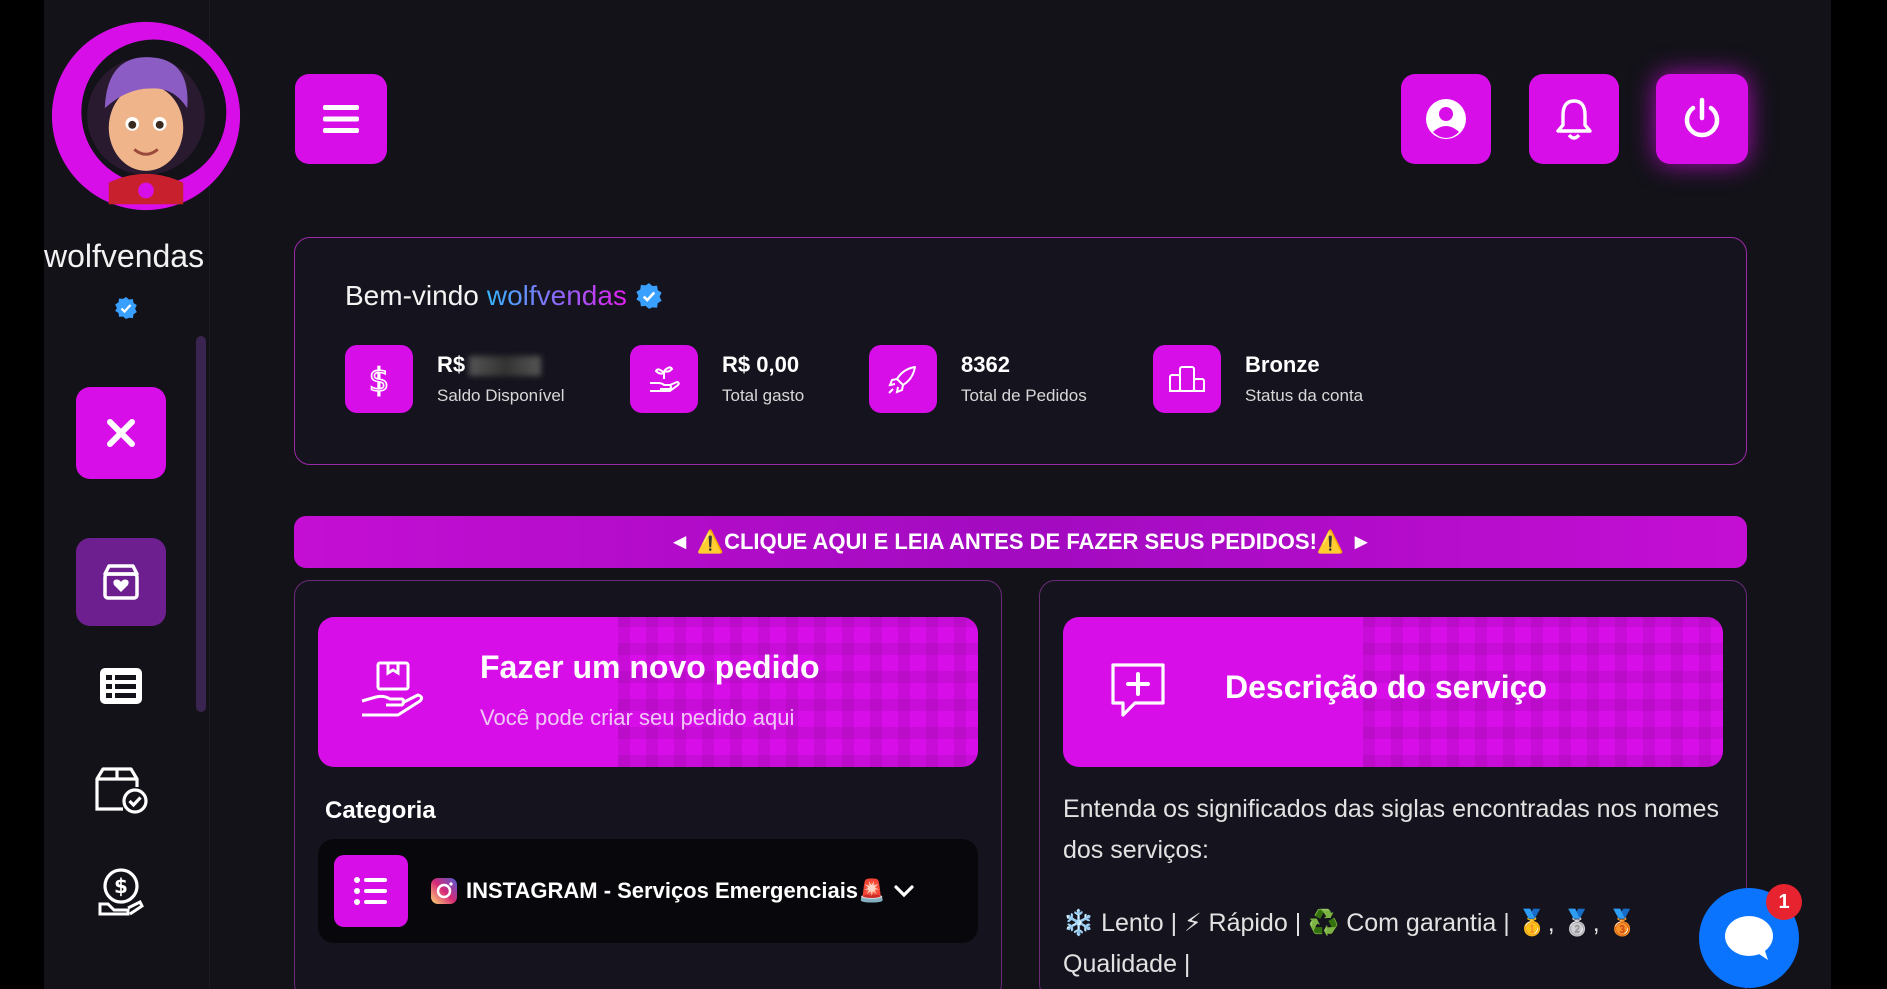  I want to click on sidebar-item-funds: $, so click(121, 892).